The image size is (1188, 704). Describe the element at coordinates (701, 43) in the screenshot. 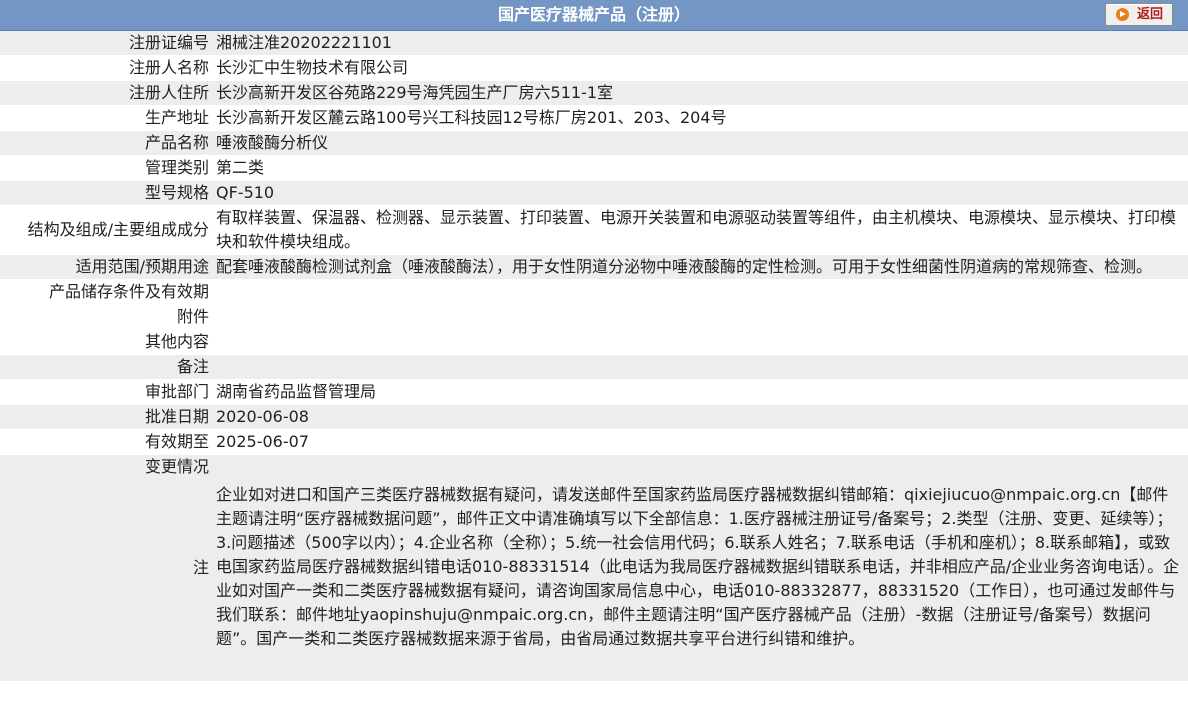

I see `field-value: 湘械注准20202221101` at that location.